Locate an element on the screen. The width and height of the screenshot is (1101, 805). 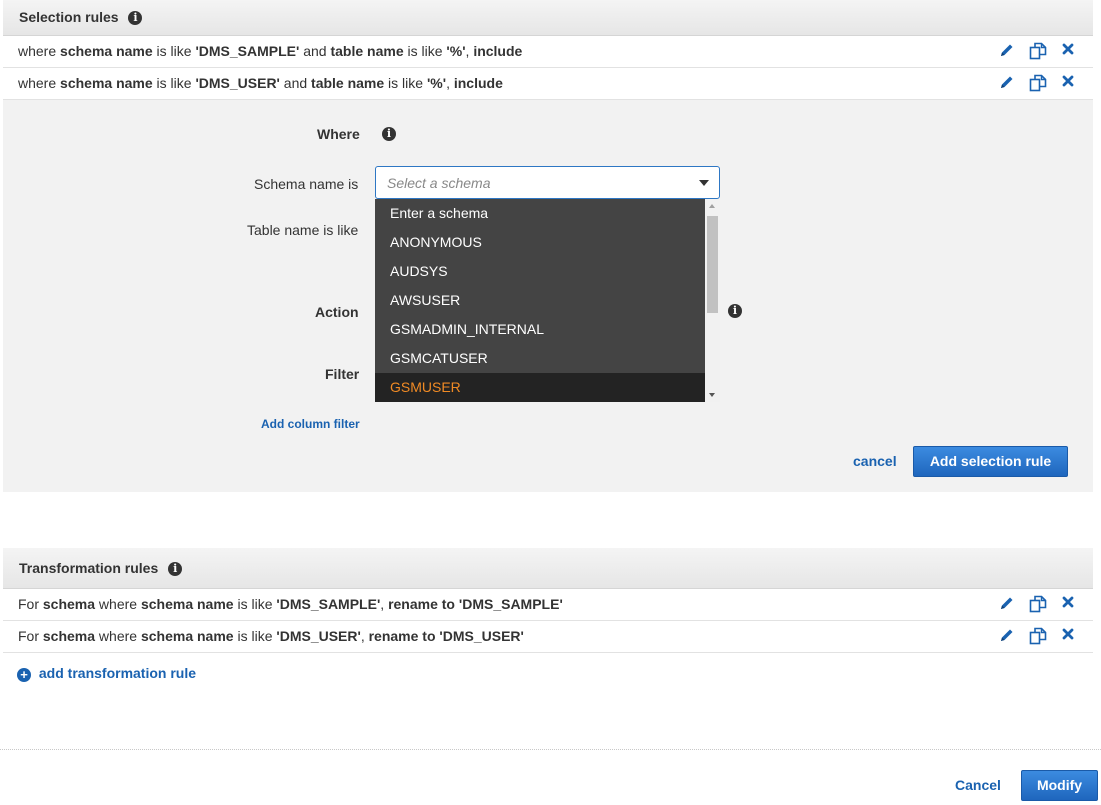
transformation-rules-title: Transformation rules is located at coordinates (89, 568).